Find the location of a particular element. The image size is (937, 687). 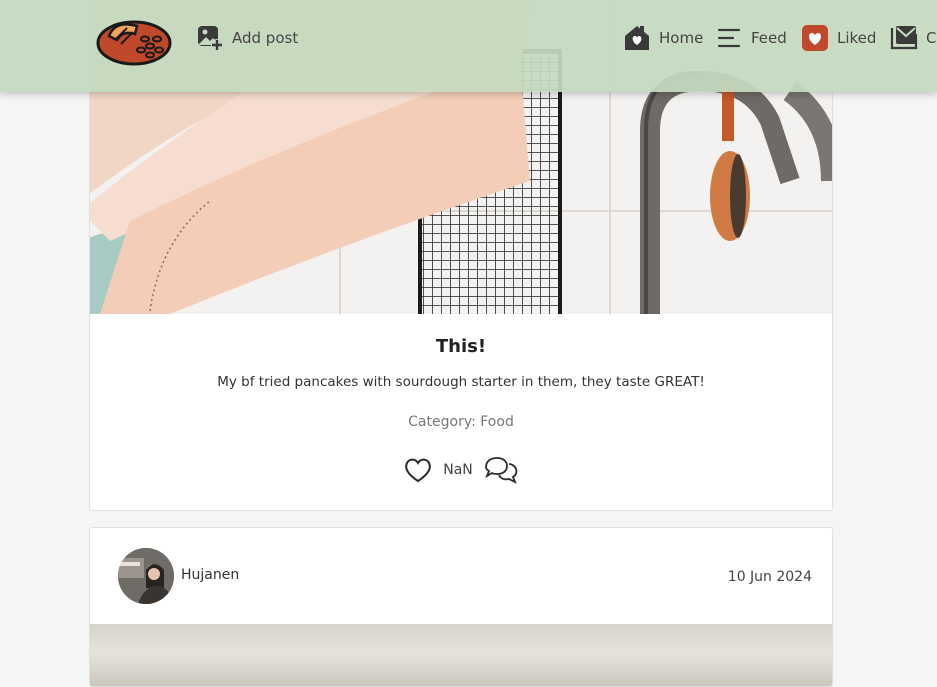

navbar: Add post Home Feed Liked Co is located at coordinates (468, 46).